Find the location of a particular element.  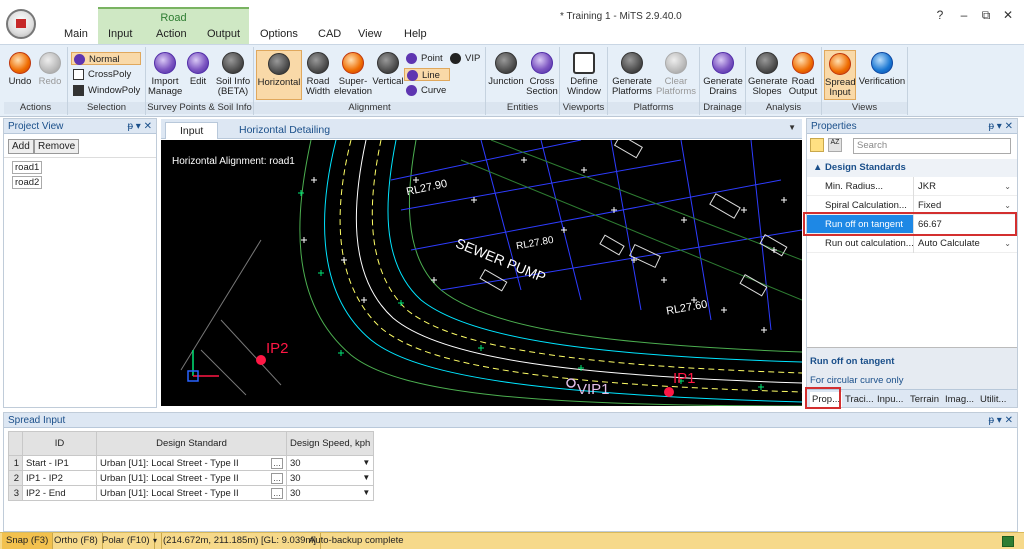

id-cell: Start - IP1 is located at coordinates (59, 463).